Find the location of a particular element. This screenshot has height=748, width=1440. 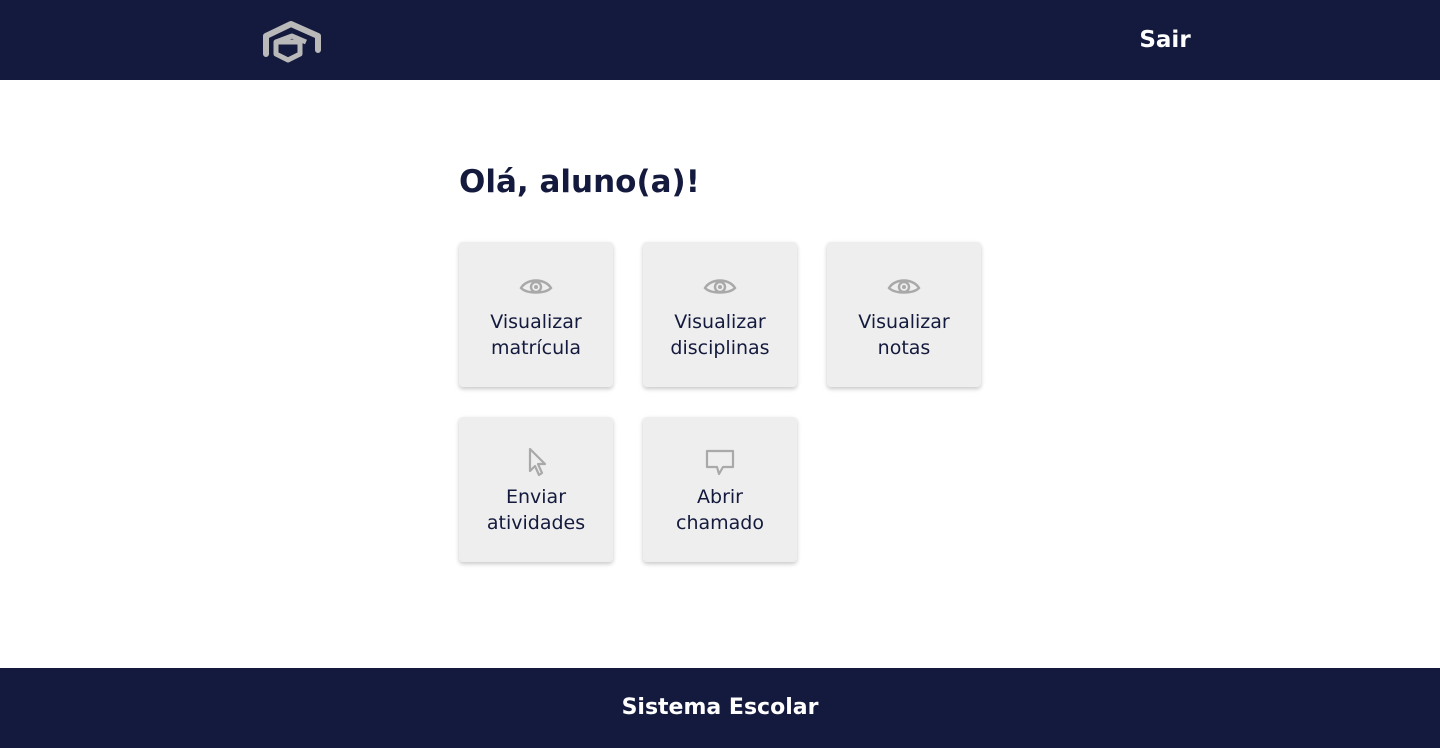

footer-title: Sistema Escolar is located at coordinates (720, 707).